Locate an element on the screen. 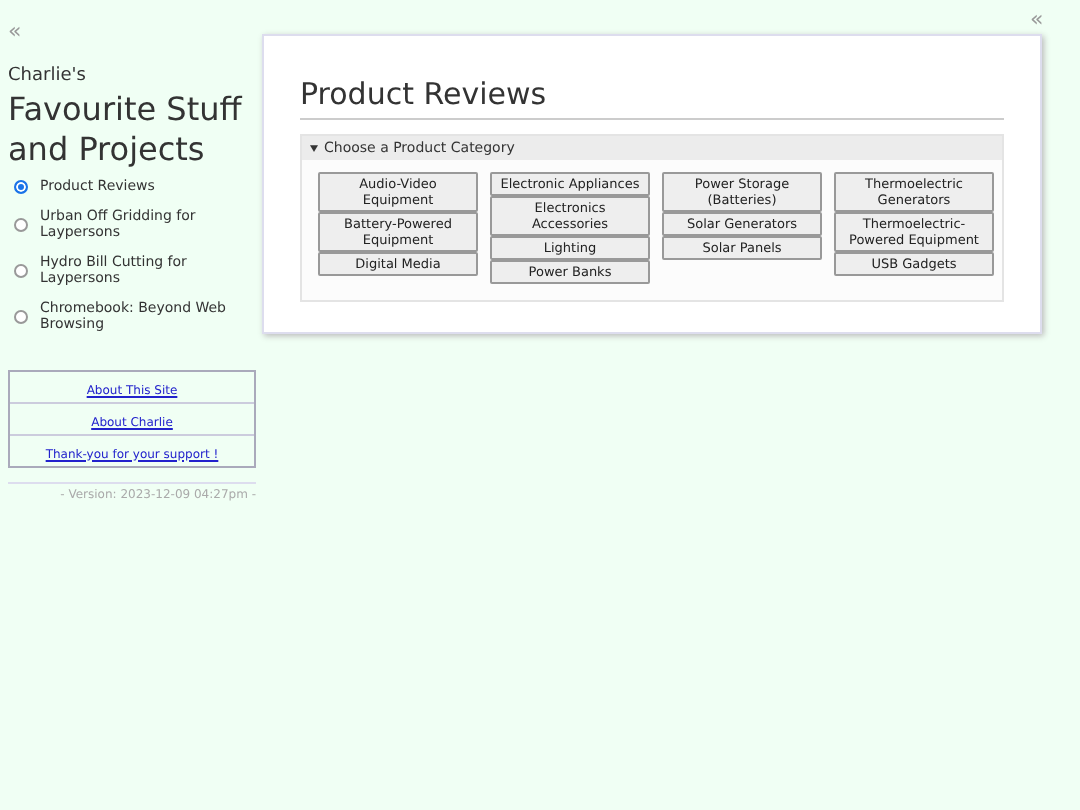  site-title: Favourite Stuff and Projects is located at coordinates (126, 130).